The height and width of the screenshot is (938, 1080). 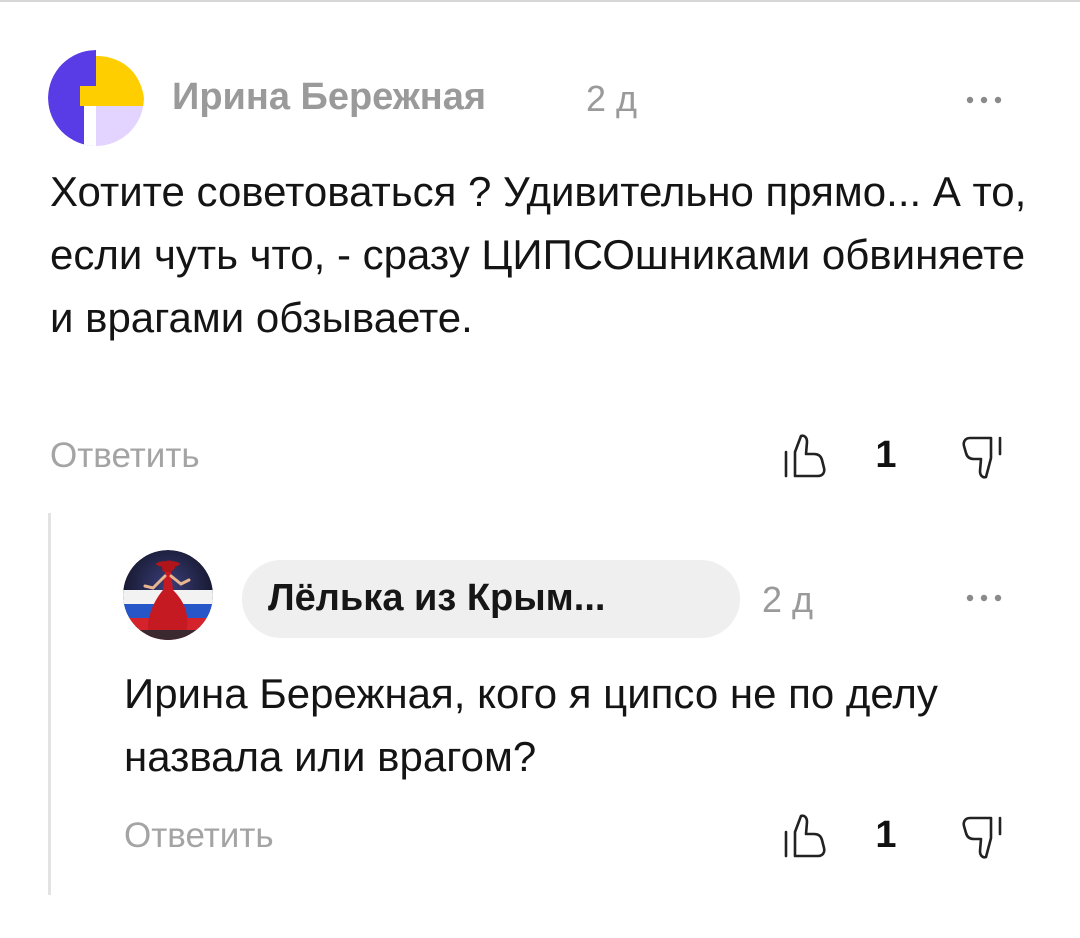 I want to click on default-avatar-icon, so click(x=96, y=98).